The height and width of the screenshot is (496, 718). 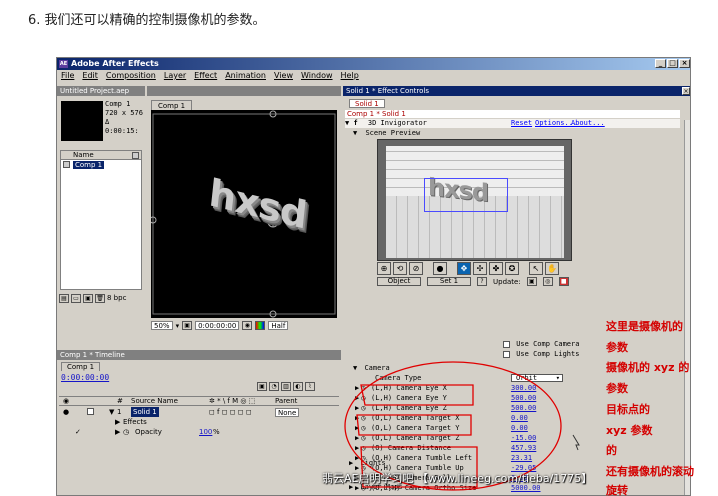 I want to click on param-value: 23.31, so click(x=521, y=458).